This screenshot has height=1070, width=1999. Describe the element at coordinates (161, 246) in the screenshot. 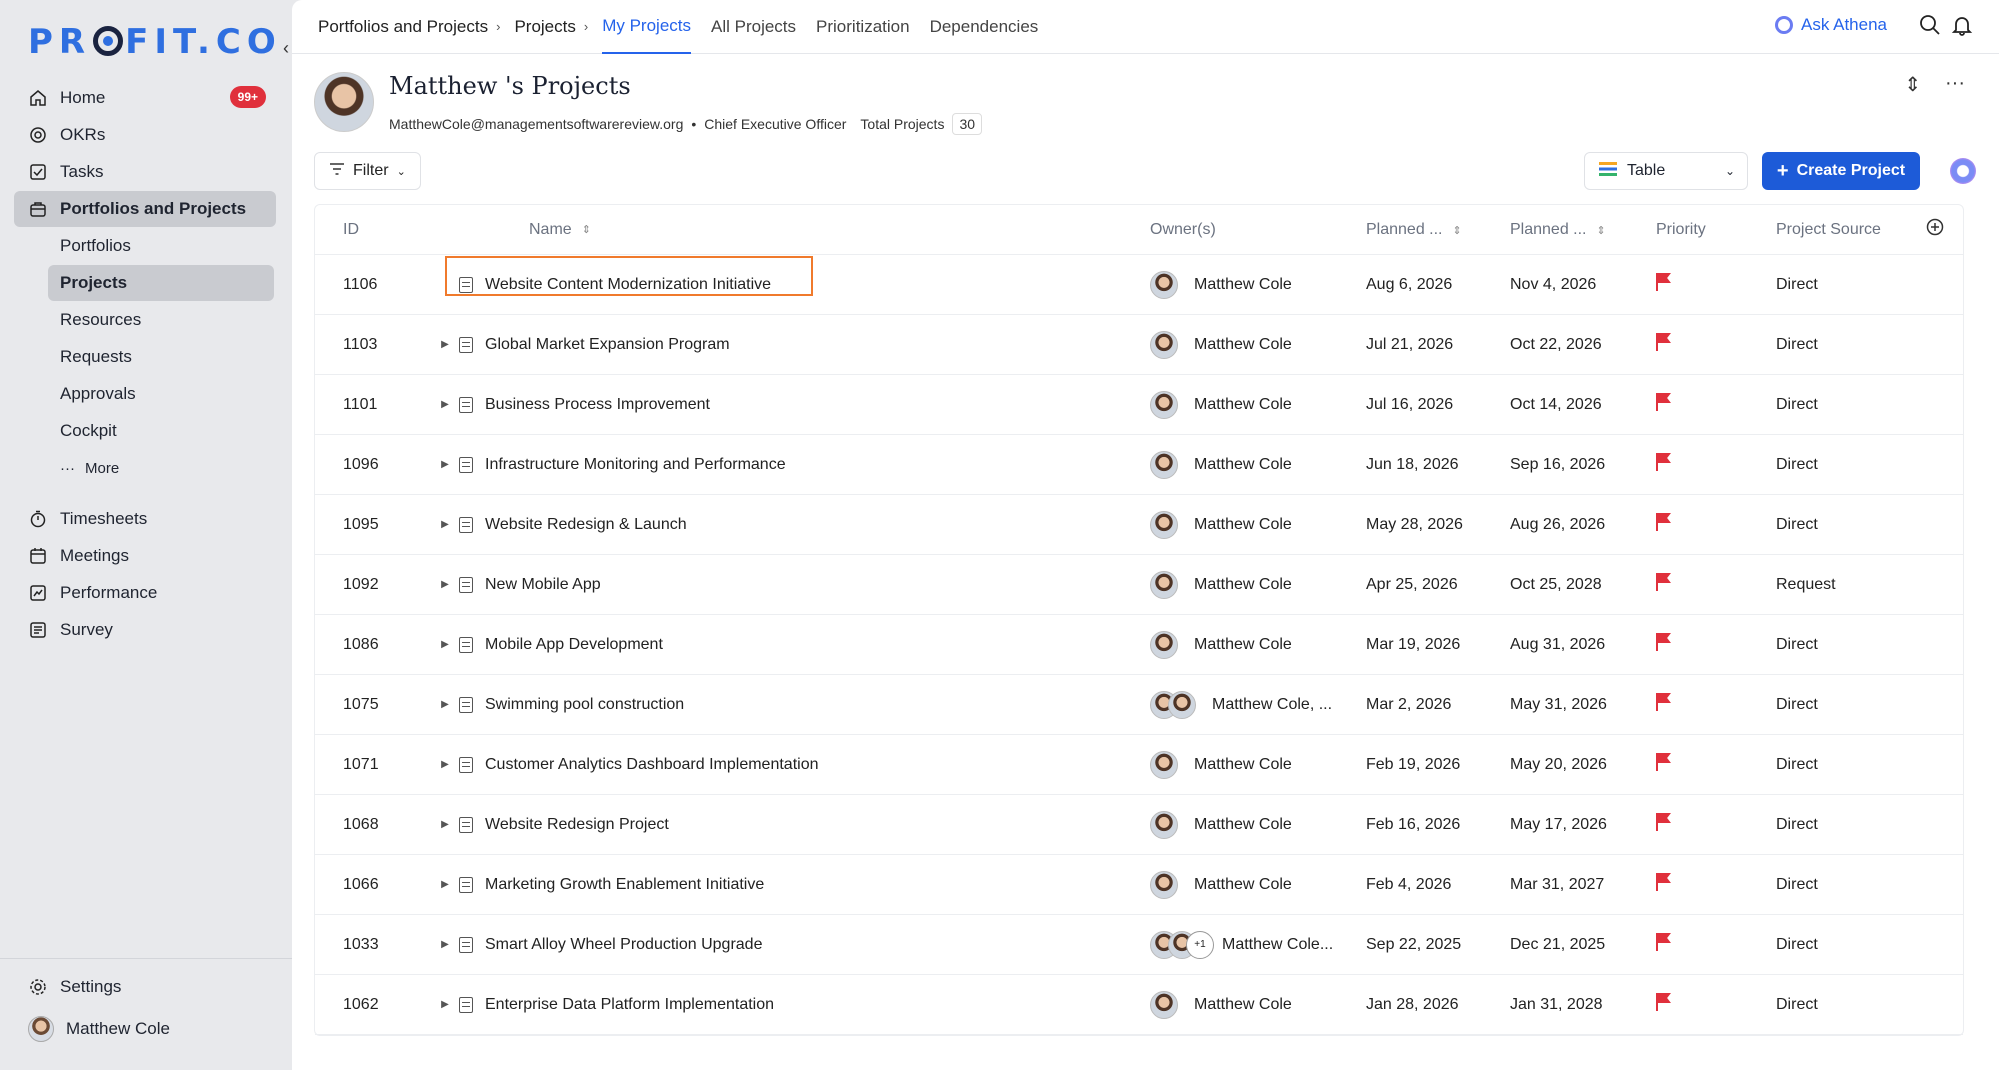

I see `sidebar-subitem-portfolios: Portfolios` at that location.